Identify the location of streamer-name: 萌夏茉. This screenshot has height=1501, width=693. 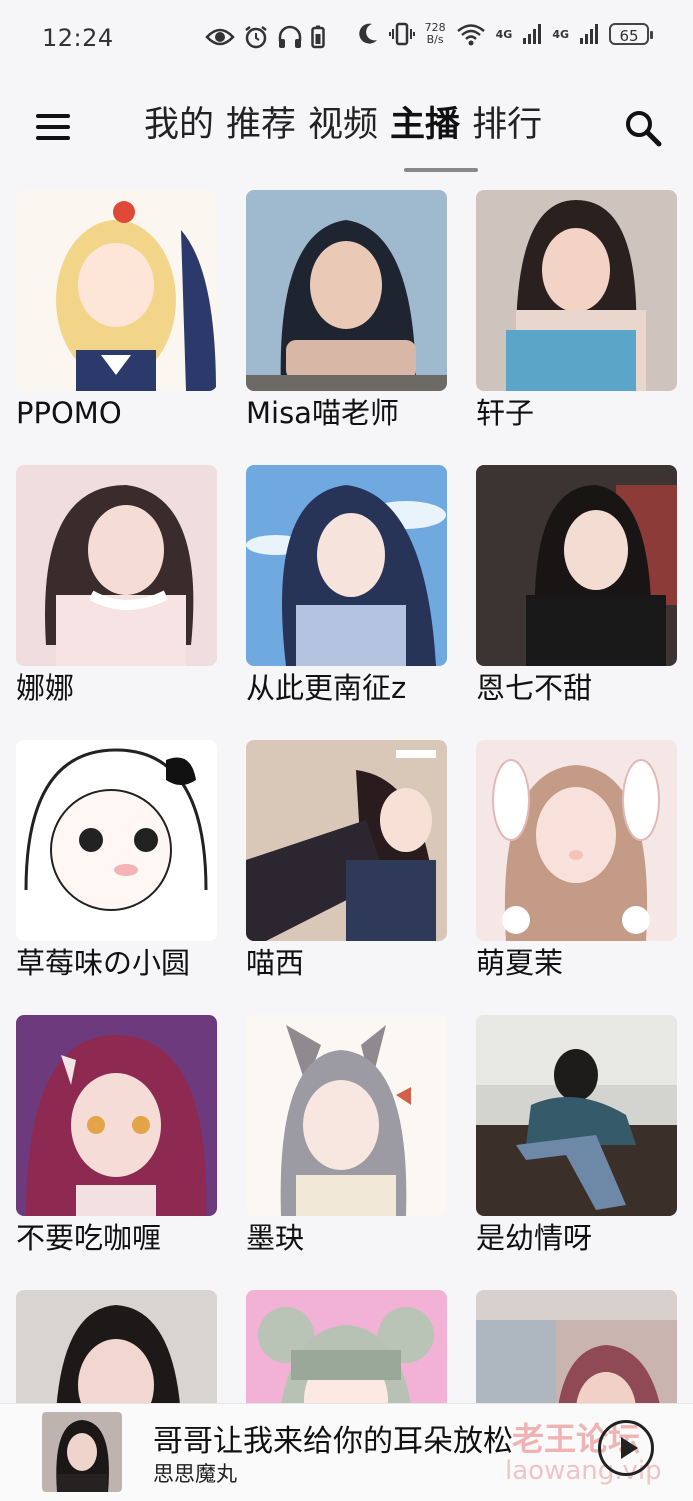
(520, 963).